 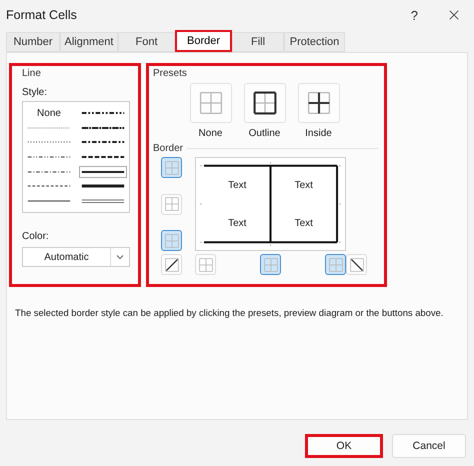 What do you see at coordinates (89, 42) in the screenshot?
I see `tab: Alignment` at bounding box center [89, 42].